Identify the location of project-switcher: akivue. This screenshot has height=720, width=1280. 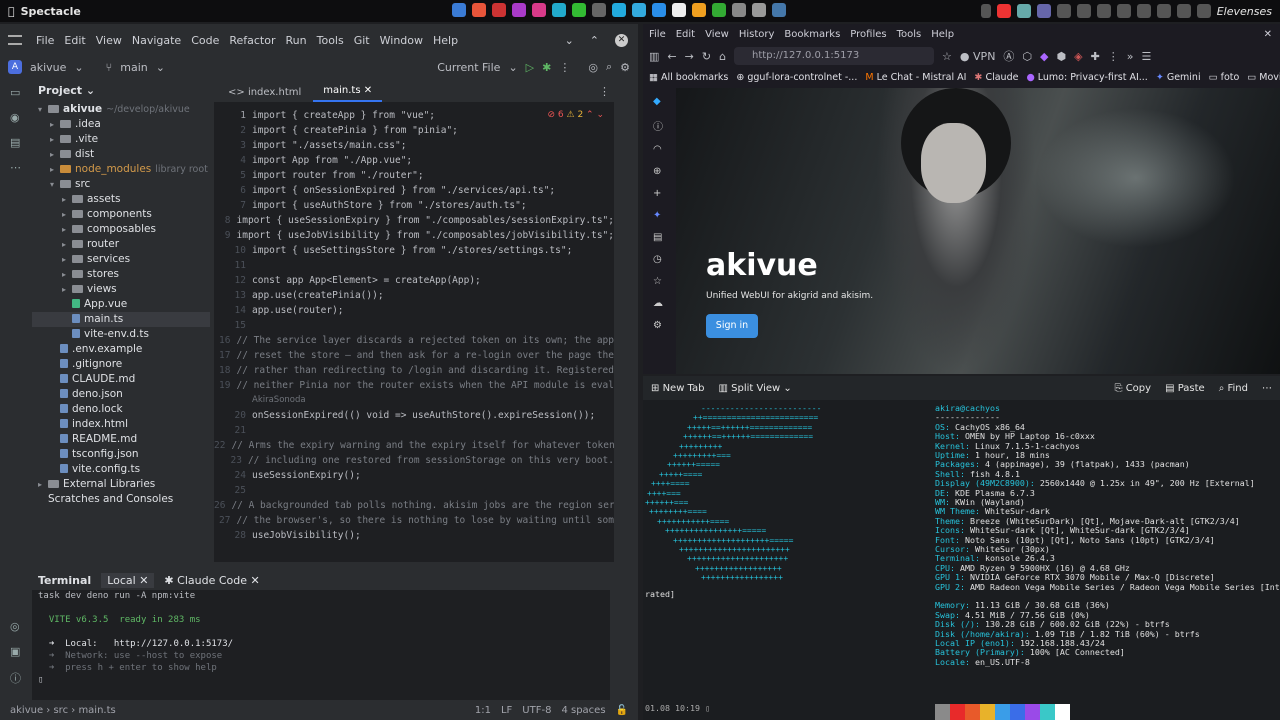
(48, 67).